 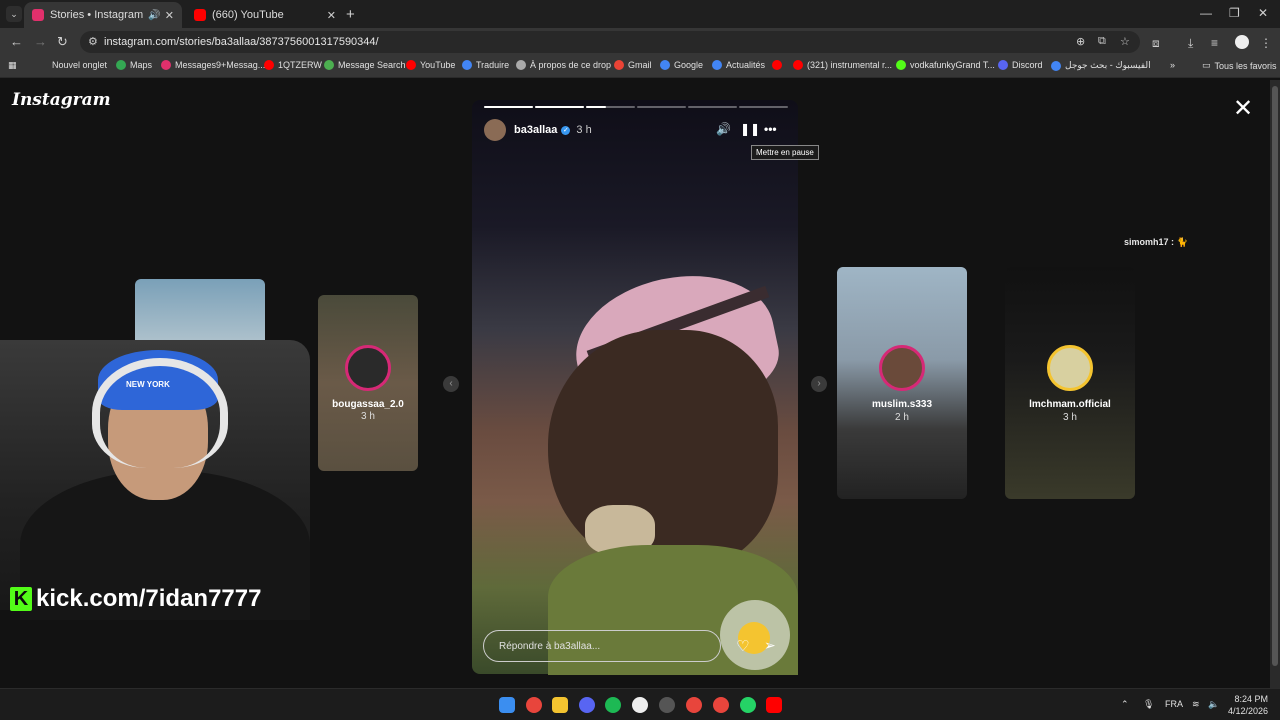 I want to click on bookmark-item: Gmail, so click(x=633, y=65).